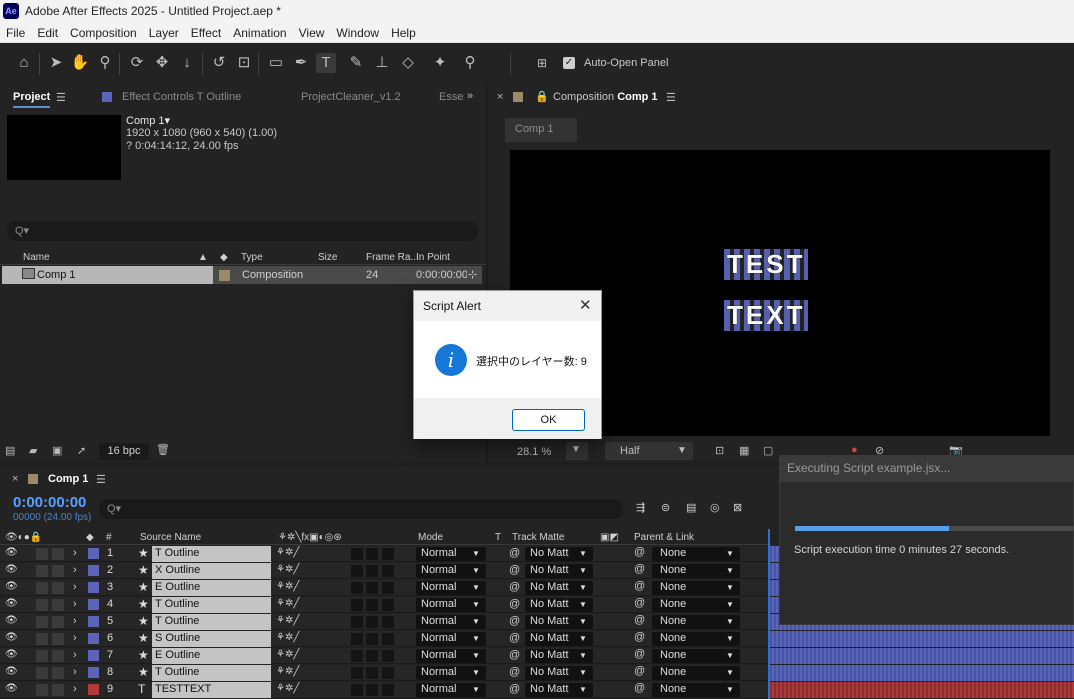  Describe the element at coordinates (181, 97) in the screenshot. I see `tab-effect-controls: Effect Controls T Outline` at that location.